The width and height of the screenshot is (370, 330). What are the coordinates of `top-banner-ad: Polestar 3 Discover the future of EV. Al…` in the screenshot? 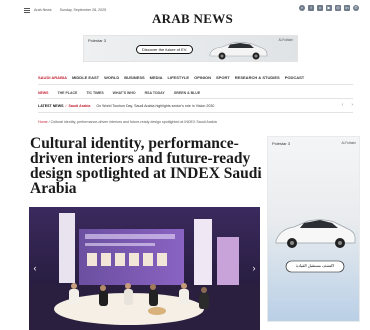 It's located at (190, 48).